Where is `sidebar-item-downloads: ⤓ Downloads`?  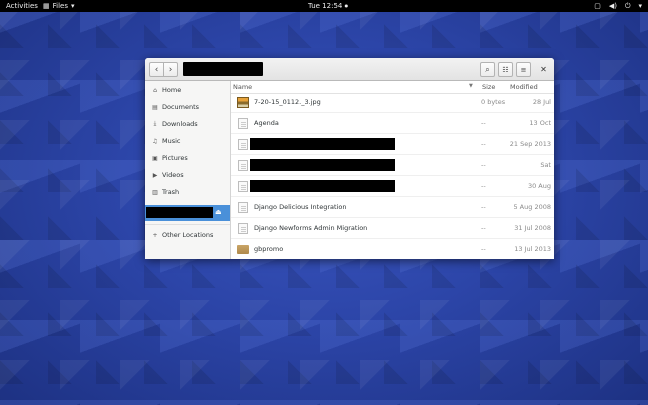 sidebar-item-downloads: ⤓ Downloads is located at coordinates (187, 124).